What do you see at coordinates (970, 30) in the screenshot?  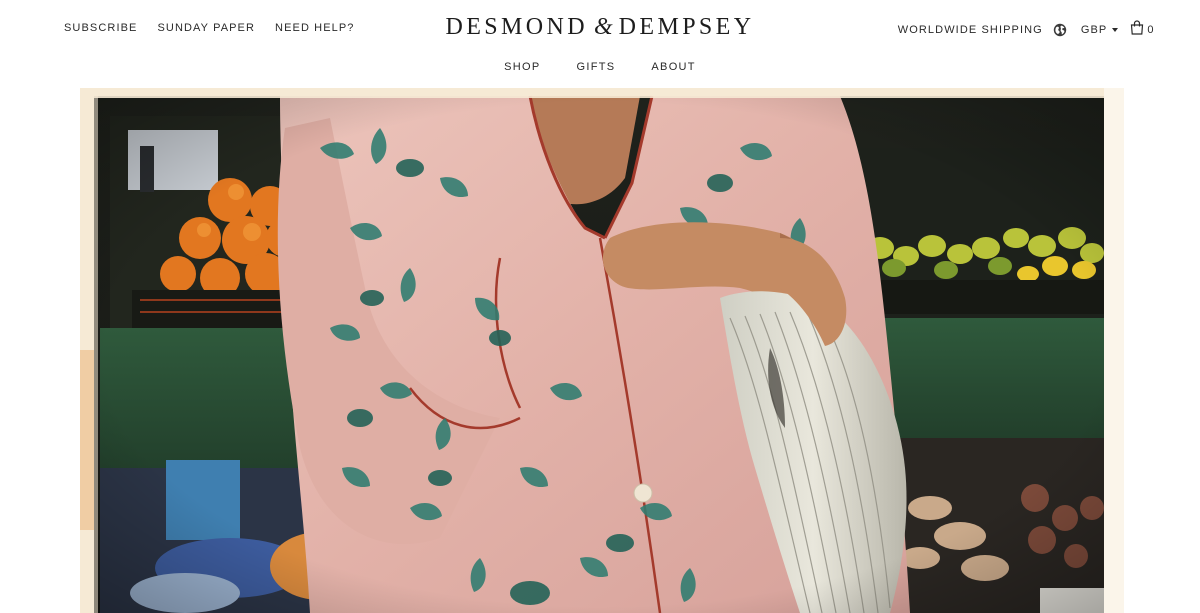 I see `worldwide-shipping-link: WORLDWIDE SHIPPING` at bounding box center [970, 30].